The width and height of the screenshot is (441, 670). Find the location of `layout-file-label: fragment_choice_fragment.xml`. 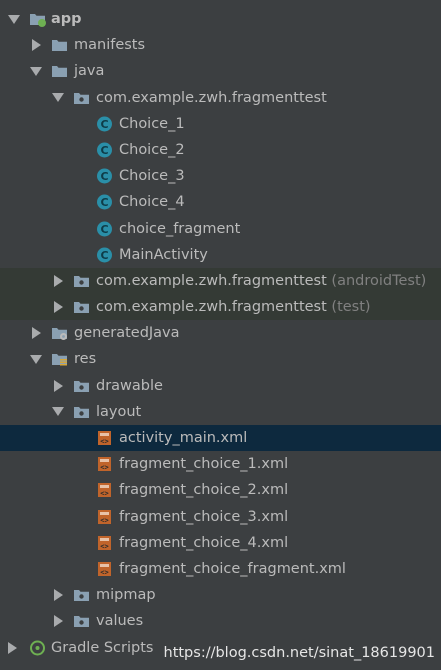

layout-file-label: fragment_choice_fragment.xml is located at coordinates (232, 568).